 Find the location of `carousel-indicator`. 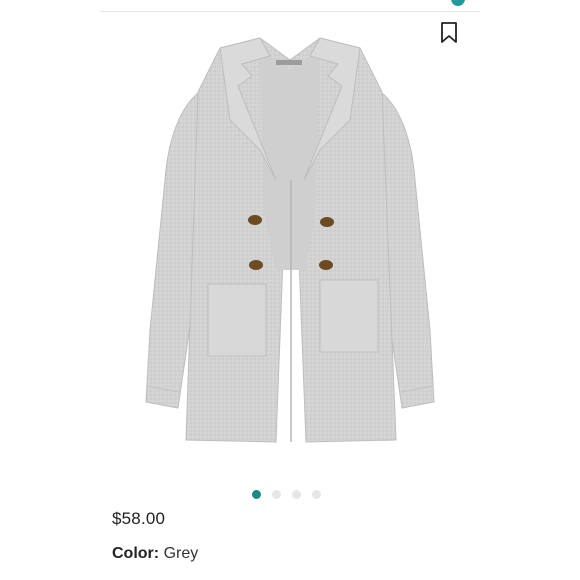

carousel-indicator is located at coordinates (286, 494).